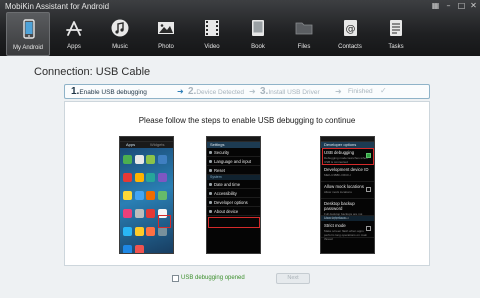 The height and width of the screenshot is (298, 480). What do you see at coordinates (337, 175) in the screenshot?
I see `option-subtitle: MEIU-NB8F-O6CF-I` at bounding box center [337, 175].